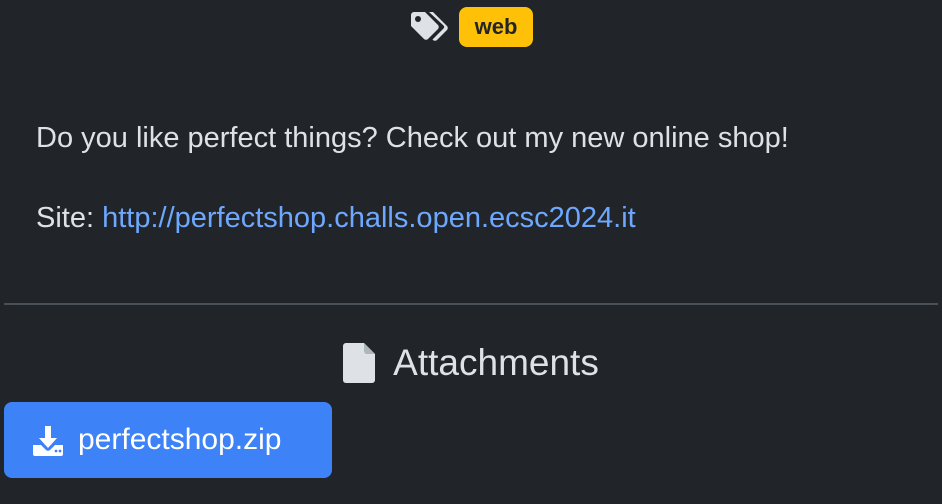 The width and height of the screenshot is (942, 504). Describe the element at coordinates (360, 363) in the screenshot. I see `file-icon` at that location.